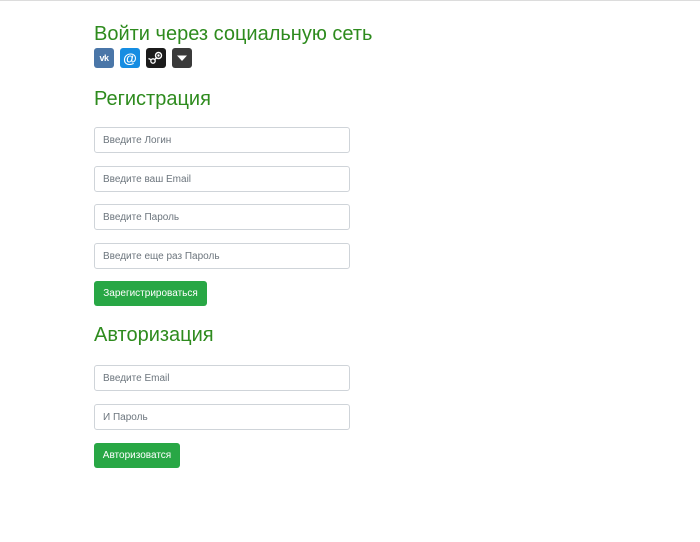 The height and width of the screenshot is (542, 700). What do you see at coordinates (156, 58) in the screenshot?
I see `steam-icon` at bounding box center [156, 58].